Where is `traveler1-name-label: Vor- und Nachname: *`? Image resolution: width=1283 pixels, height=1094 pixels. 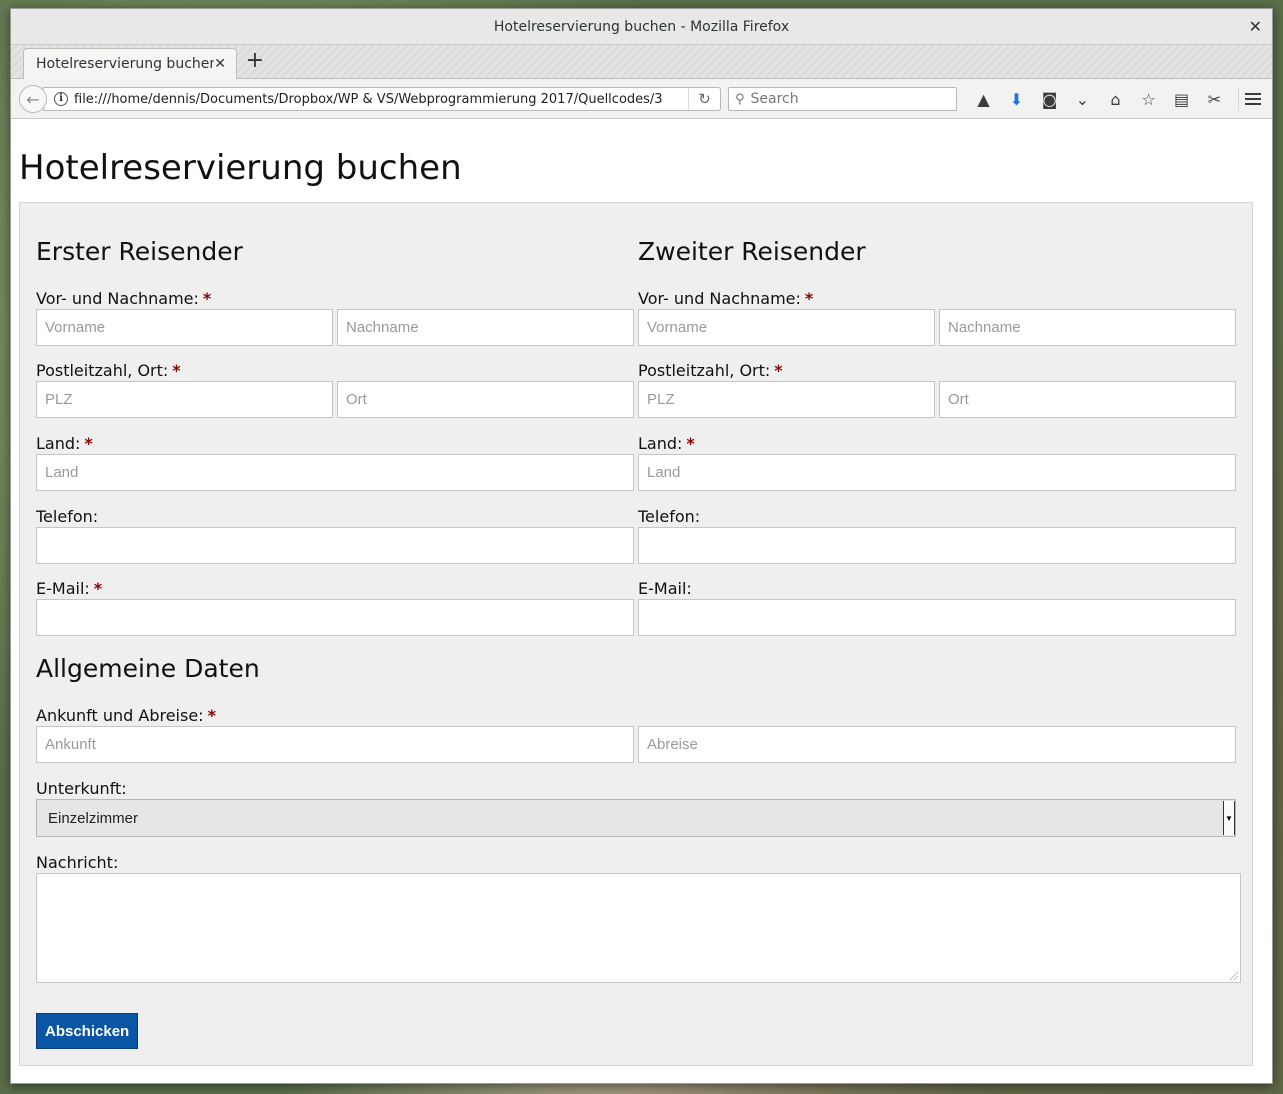 traveler1-name-label: Vor- und Nachname: * is located at coordinates (124, 298).